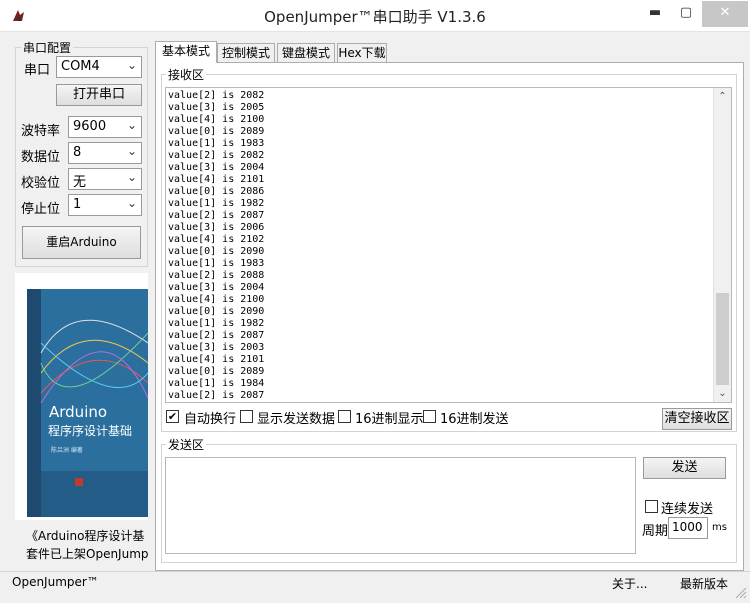 The height and width of the screenshot is (603, 750). What do you see at coordinates (186, 52) in the screenshot?
I see `tab-basic-mode: 基本模式` at bounding box center [186, 52].